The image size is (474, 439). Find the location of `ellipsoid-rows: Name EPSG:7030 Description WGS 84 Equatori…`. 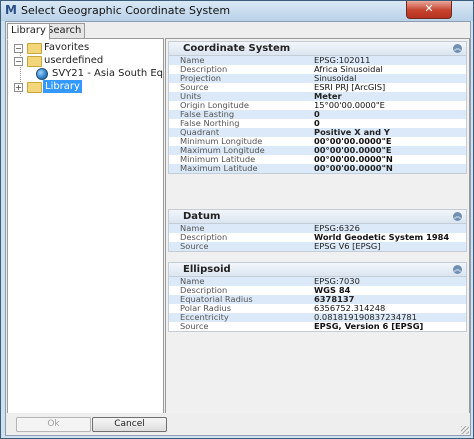

ellipsoid-rows: Name EPSG:7030 Description WGS 84 Equatori… is located at coordinates (317, 304).